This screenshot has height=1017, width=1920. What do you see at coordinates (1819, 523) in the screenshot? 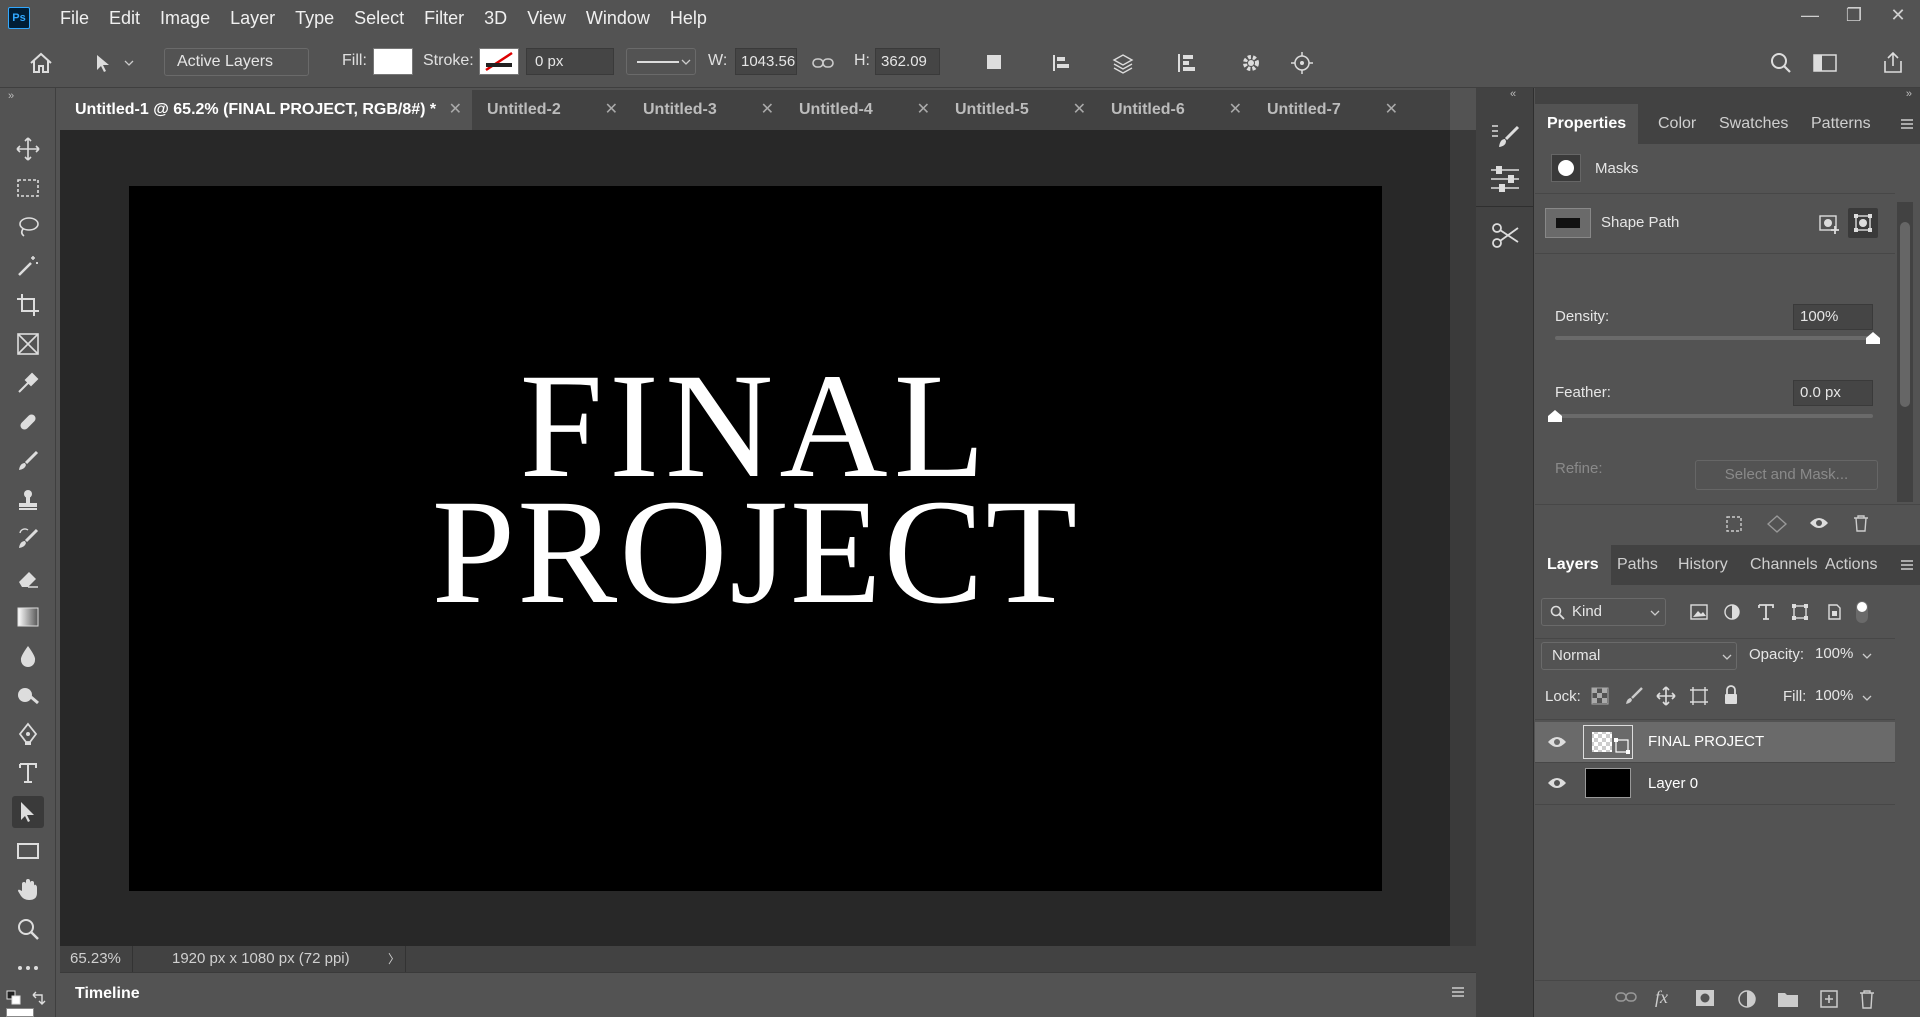
I see `eye-icon` at bounding box center [1819, 523].